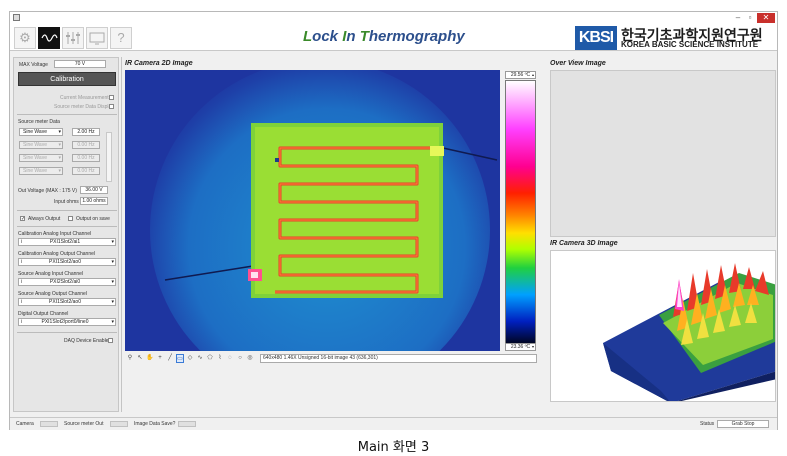 This screenshot has width=787, height=456. I want to click on overview-title: Over View Image, so click(578, 63).